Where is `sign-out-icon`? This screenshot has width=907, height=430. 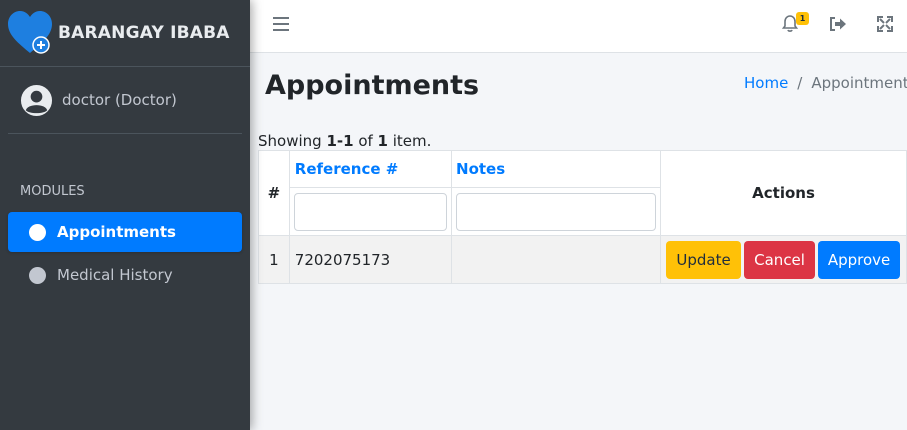 sign-out-icon is located at coordinates (838, 24).